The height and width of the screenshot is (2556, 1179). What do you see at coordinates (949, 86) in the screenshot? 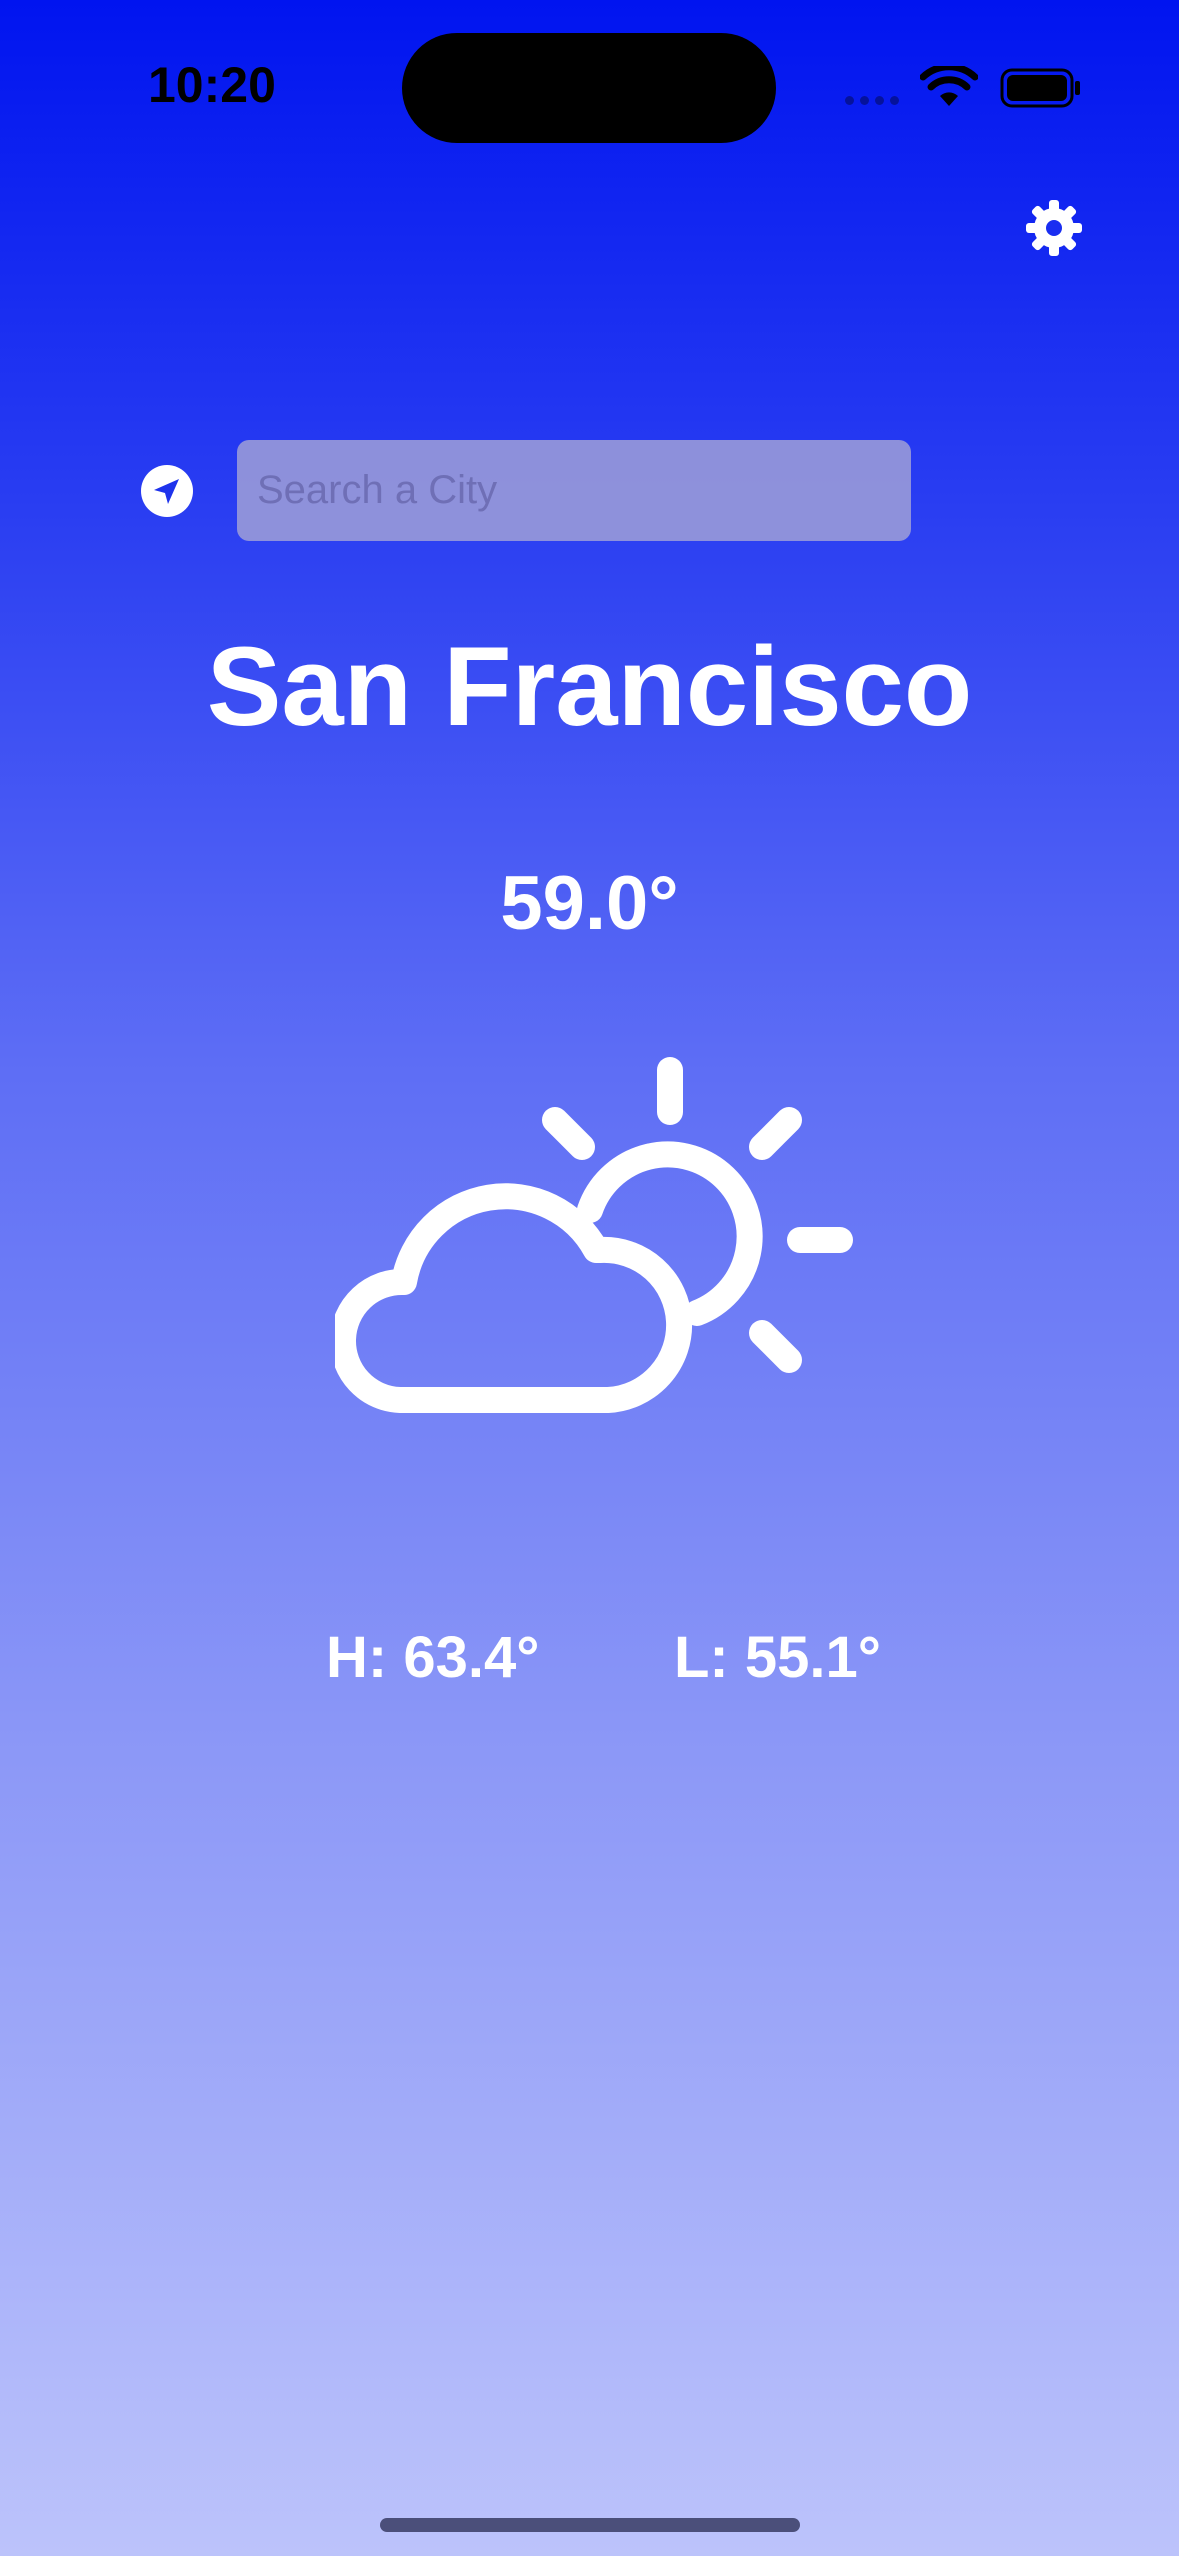
I see `wifi-icon` at bounding box center [949, 86].